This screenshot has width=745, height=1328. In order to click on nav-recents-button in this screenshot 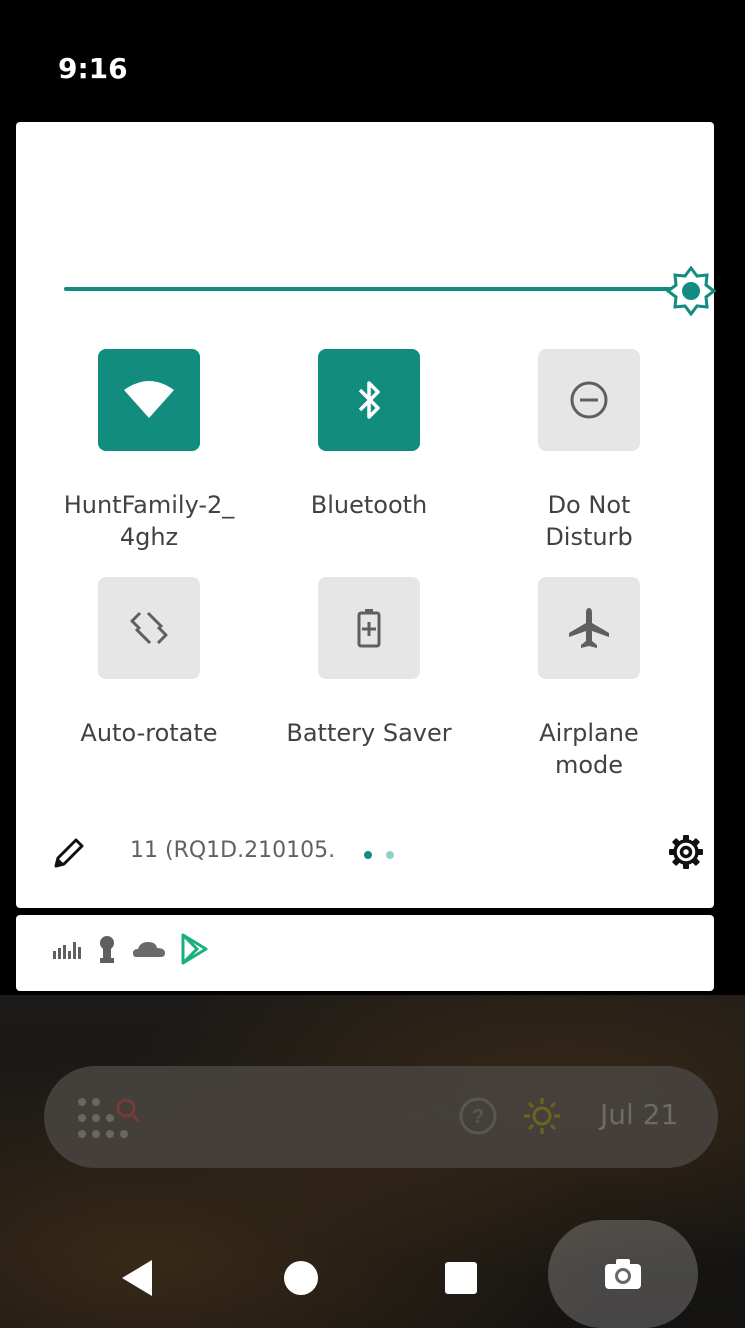, I will do `click(461, 1278)`.